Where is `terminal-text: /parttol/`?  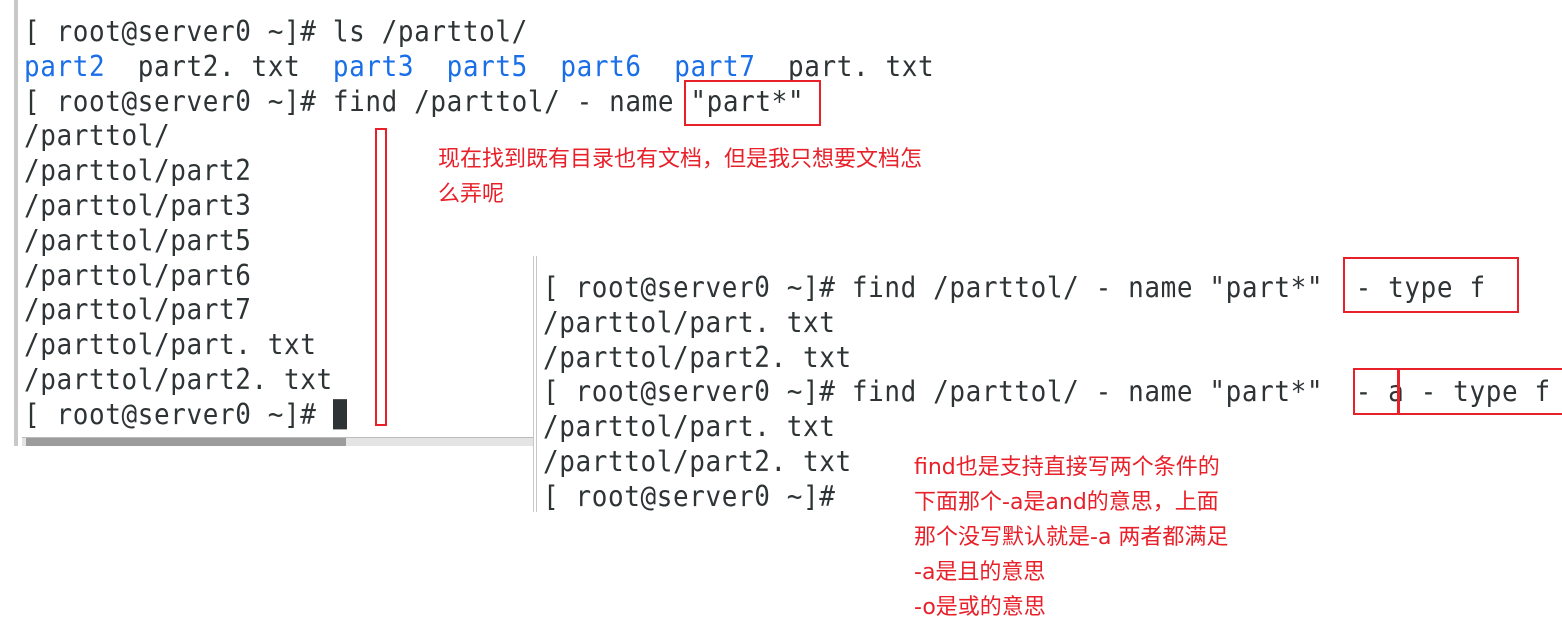
terminal-text: /parttol/ is located at coordinates (97, 136).